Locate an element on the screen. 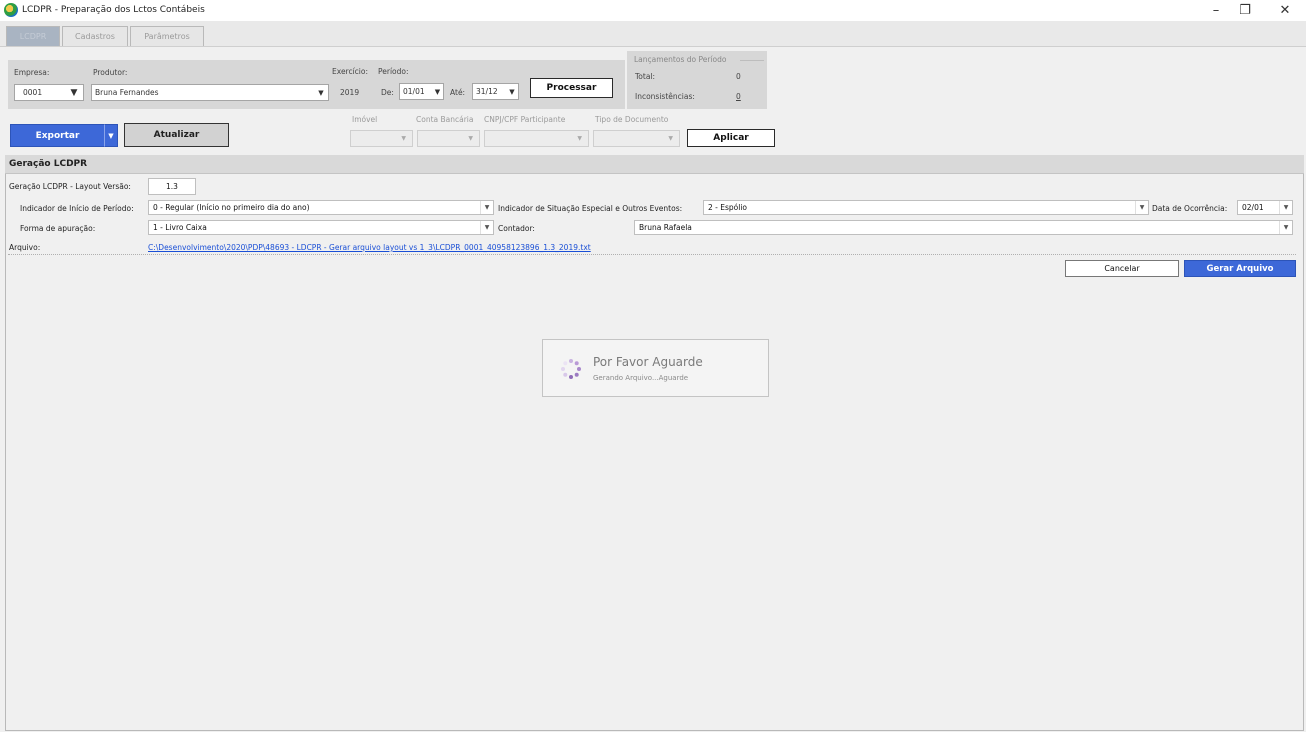 The image size is (1306, 732). tipo-documento-select: ▼ is located at coordinates (636, 138).